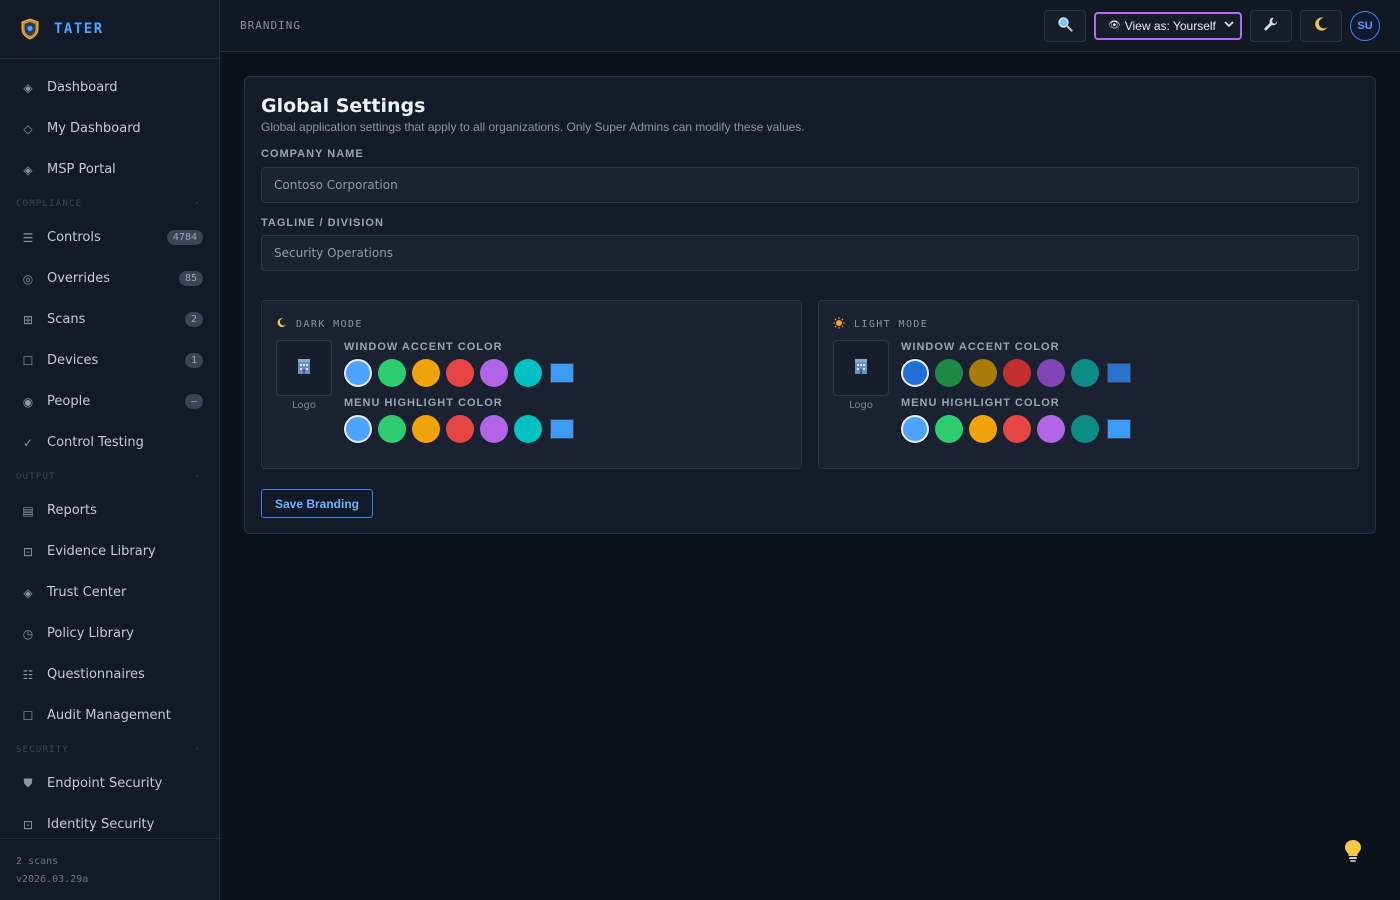  I want to click on sidebar-item-overrides: ◎ Overrides 85, so click(109, 278).